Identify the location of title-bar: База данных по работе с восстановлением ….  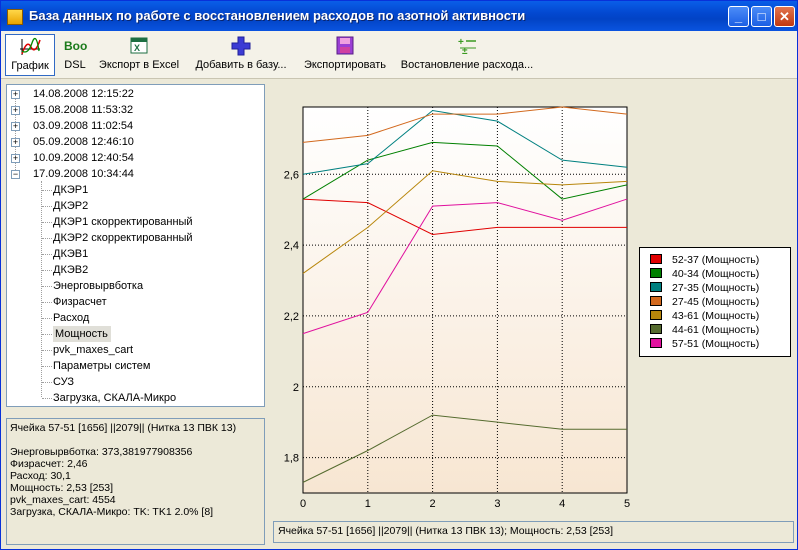
(399, 16).